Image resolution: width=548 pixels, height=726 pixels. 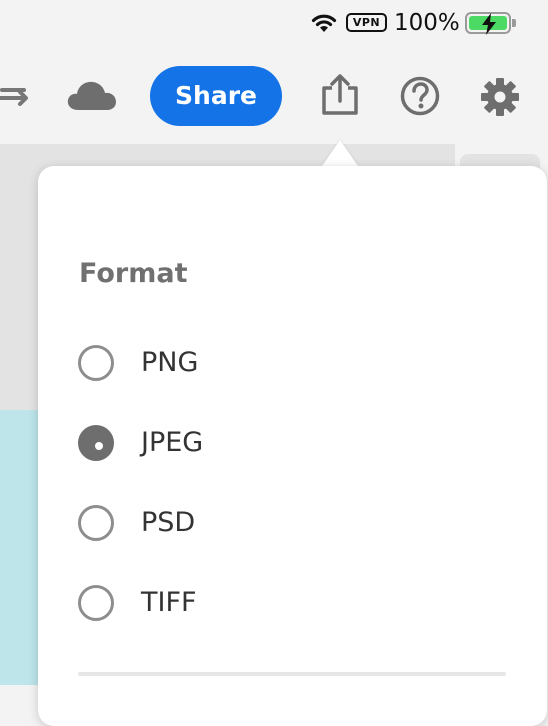 I want to click on gear-icon, so click(x=500, y=99).